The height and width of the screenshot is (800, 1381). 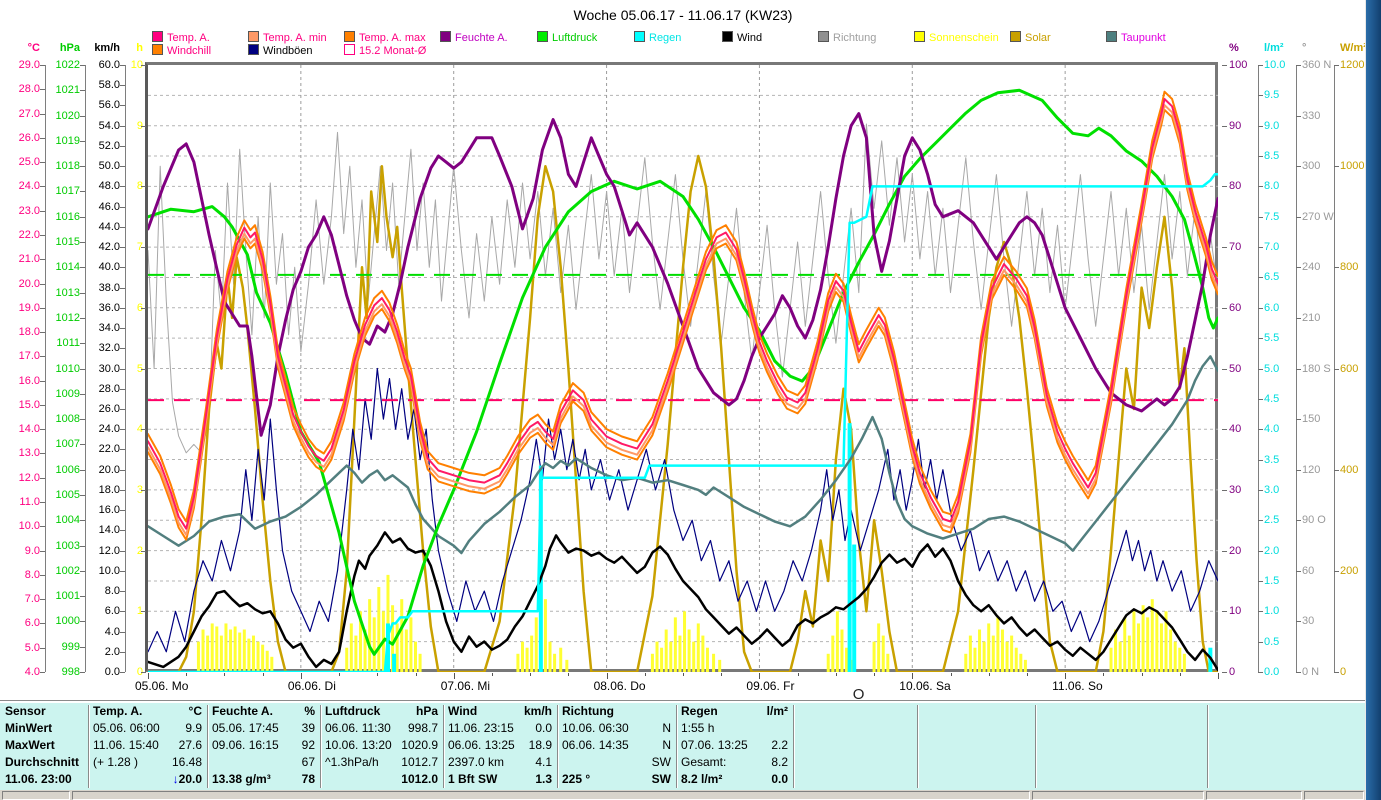 What do you see at coordinates (32, 672) in the screenshot?
I see `tick-label-c: 4.0` at bounding box center [32, 672].